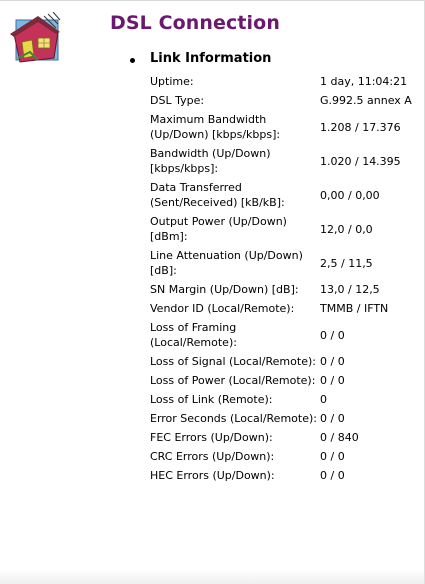  Describe the element at coordinates (210, 161) in the screenshot. I see `info-label: Bandwidth (Up/Down) [kbps/kbps]:` at that location.